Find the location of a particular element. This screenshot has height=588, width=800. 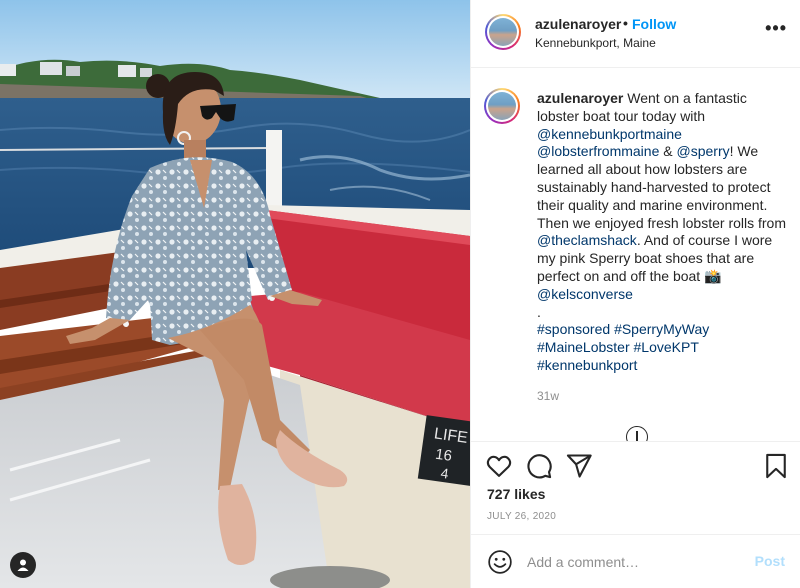

comment-input is located at coordinates (632, 562).